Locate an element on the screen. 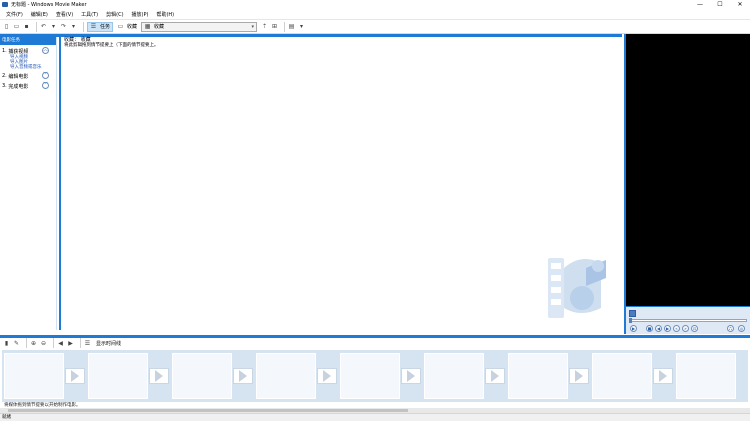  zoom-out-icon: ⊖ is located at coordinates (43, 343).